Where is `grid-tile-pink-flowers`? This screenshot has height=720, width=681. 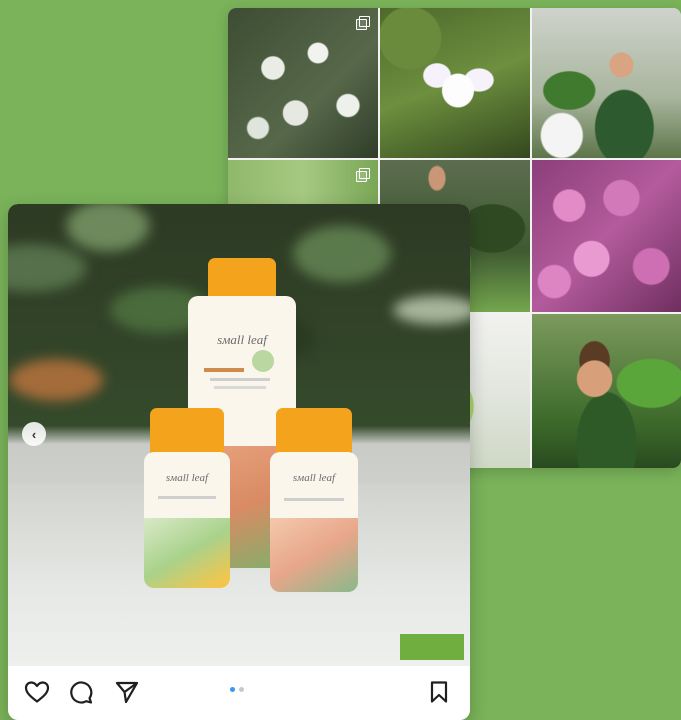 grid-tile-pink-flowers is located at coordinates (606, 236).